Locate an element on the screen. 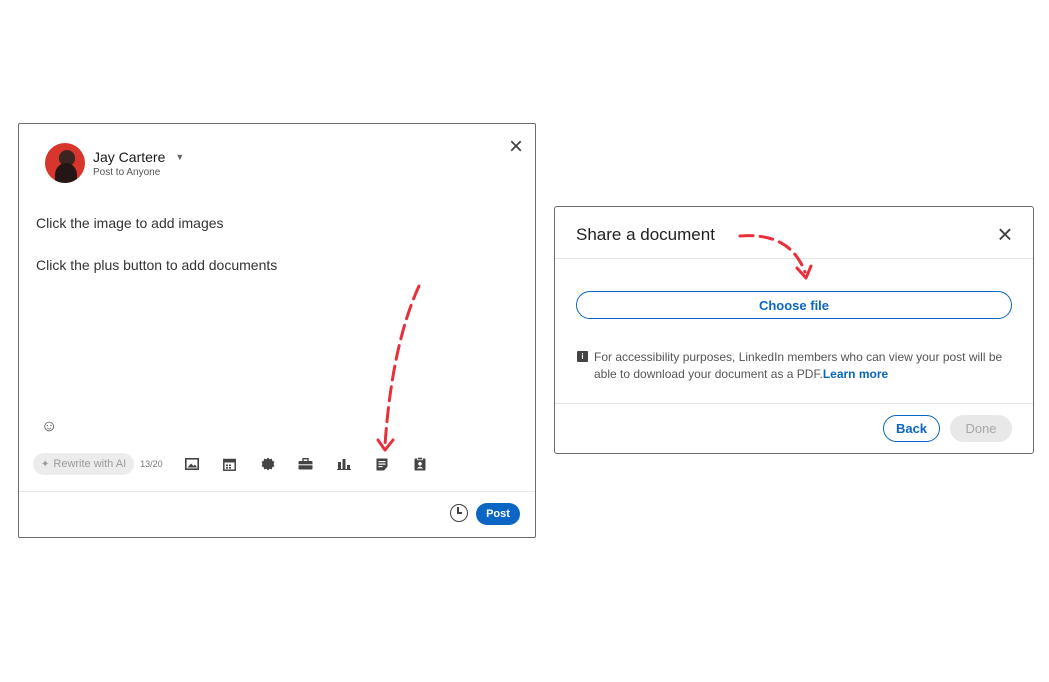 The image size is (1049, 682). dialog-title: Share a document is located at coordinates (645, 234).